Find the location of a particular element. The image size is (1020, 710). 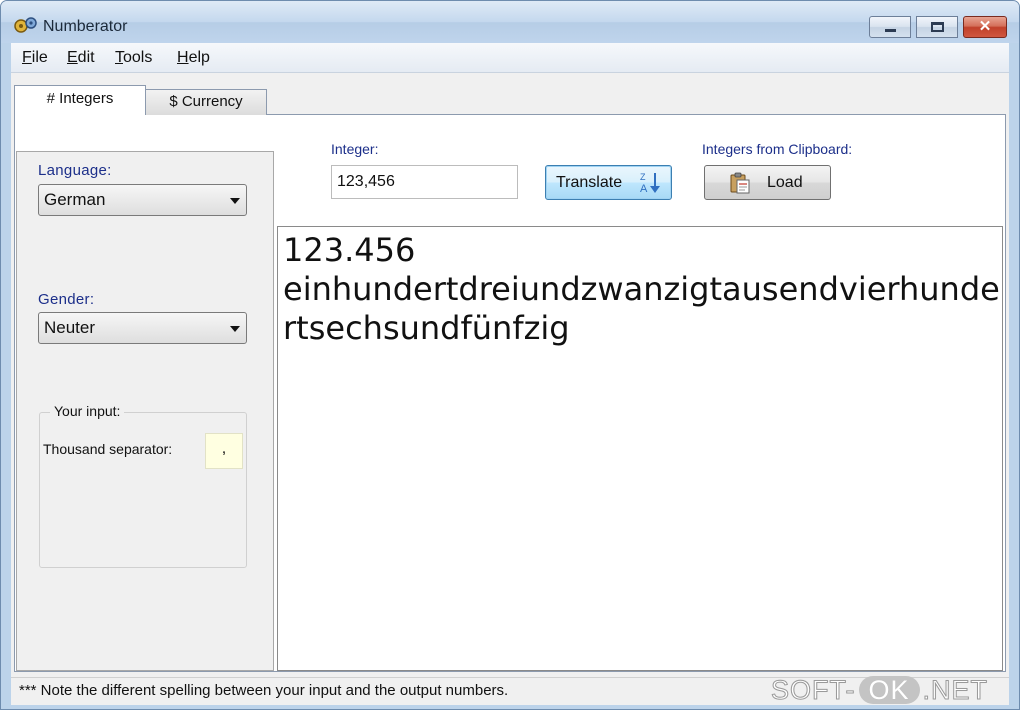

translate-button-label: Translate is located at coordinates (589, 182).